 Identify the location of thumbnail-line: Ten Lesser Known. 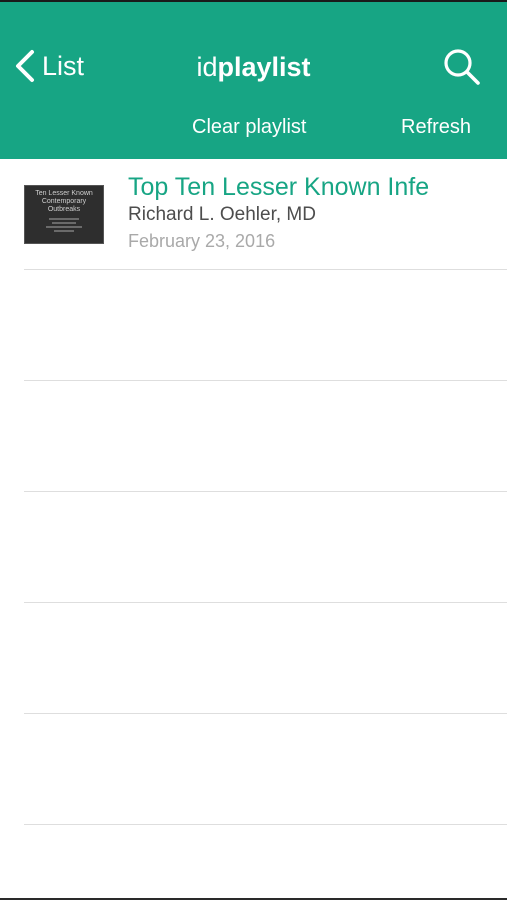
(64, 193).